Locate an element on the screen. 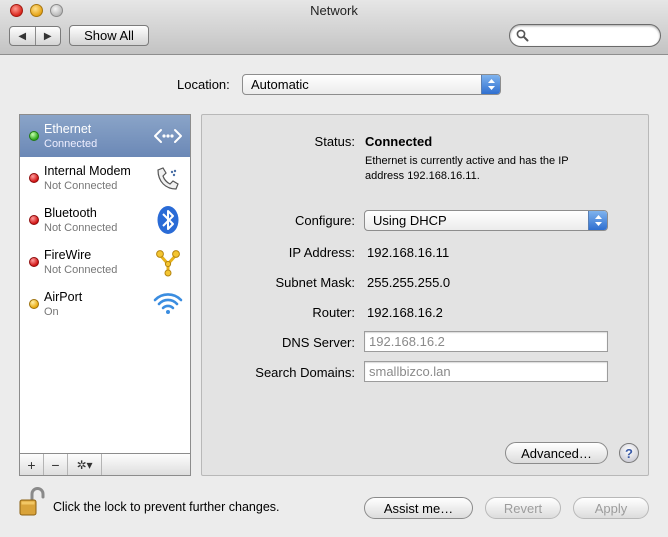 This screenshot has width=668, height=537. dns-server-label: DNS Server: is located at coordinates (318, 342).